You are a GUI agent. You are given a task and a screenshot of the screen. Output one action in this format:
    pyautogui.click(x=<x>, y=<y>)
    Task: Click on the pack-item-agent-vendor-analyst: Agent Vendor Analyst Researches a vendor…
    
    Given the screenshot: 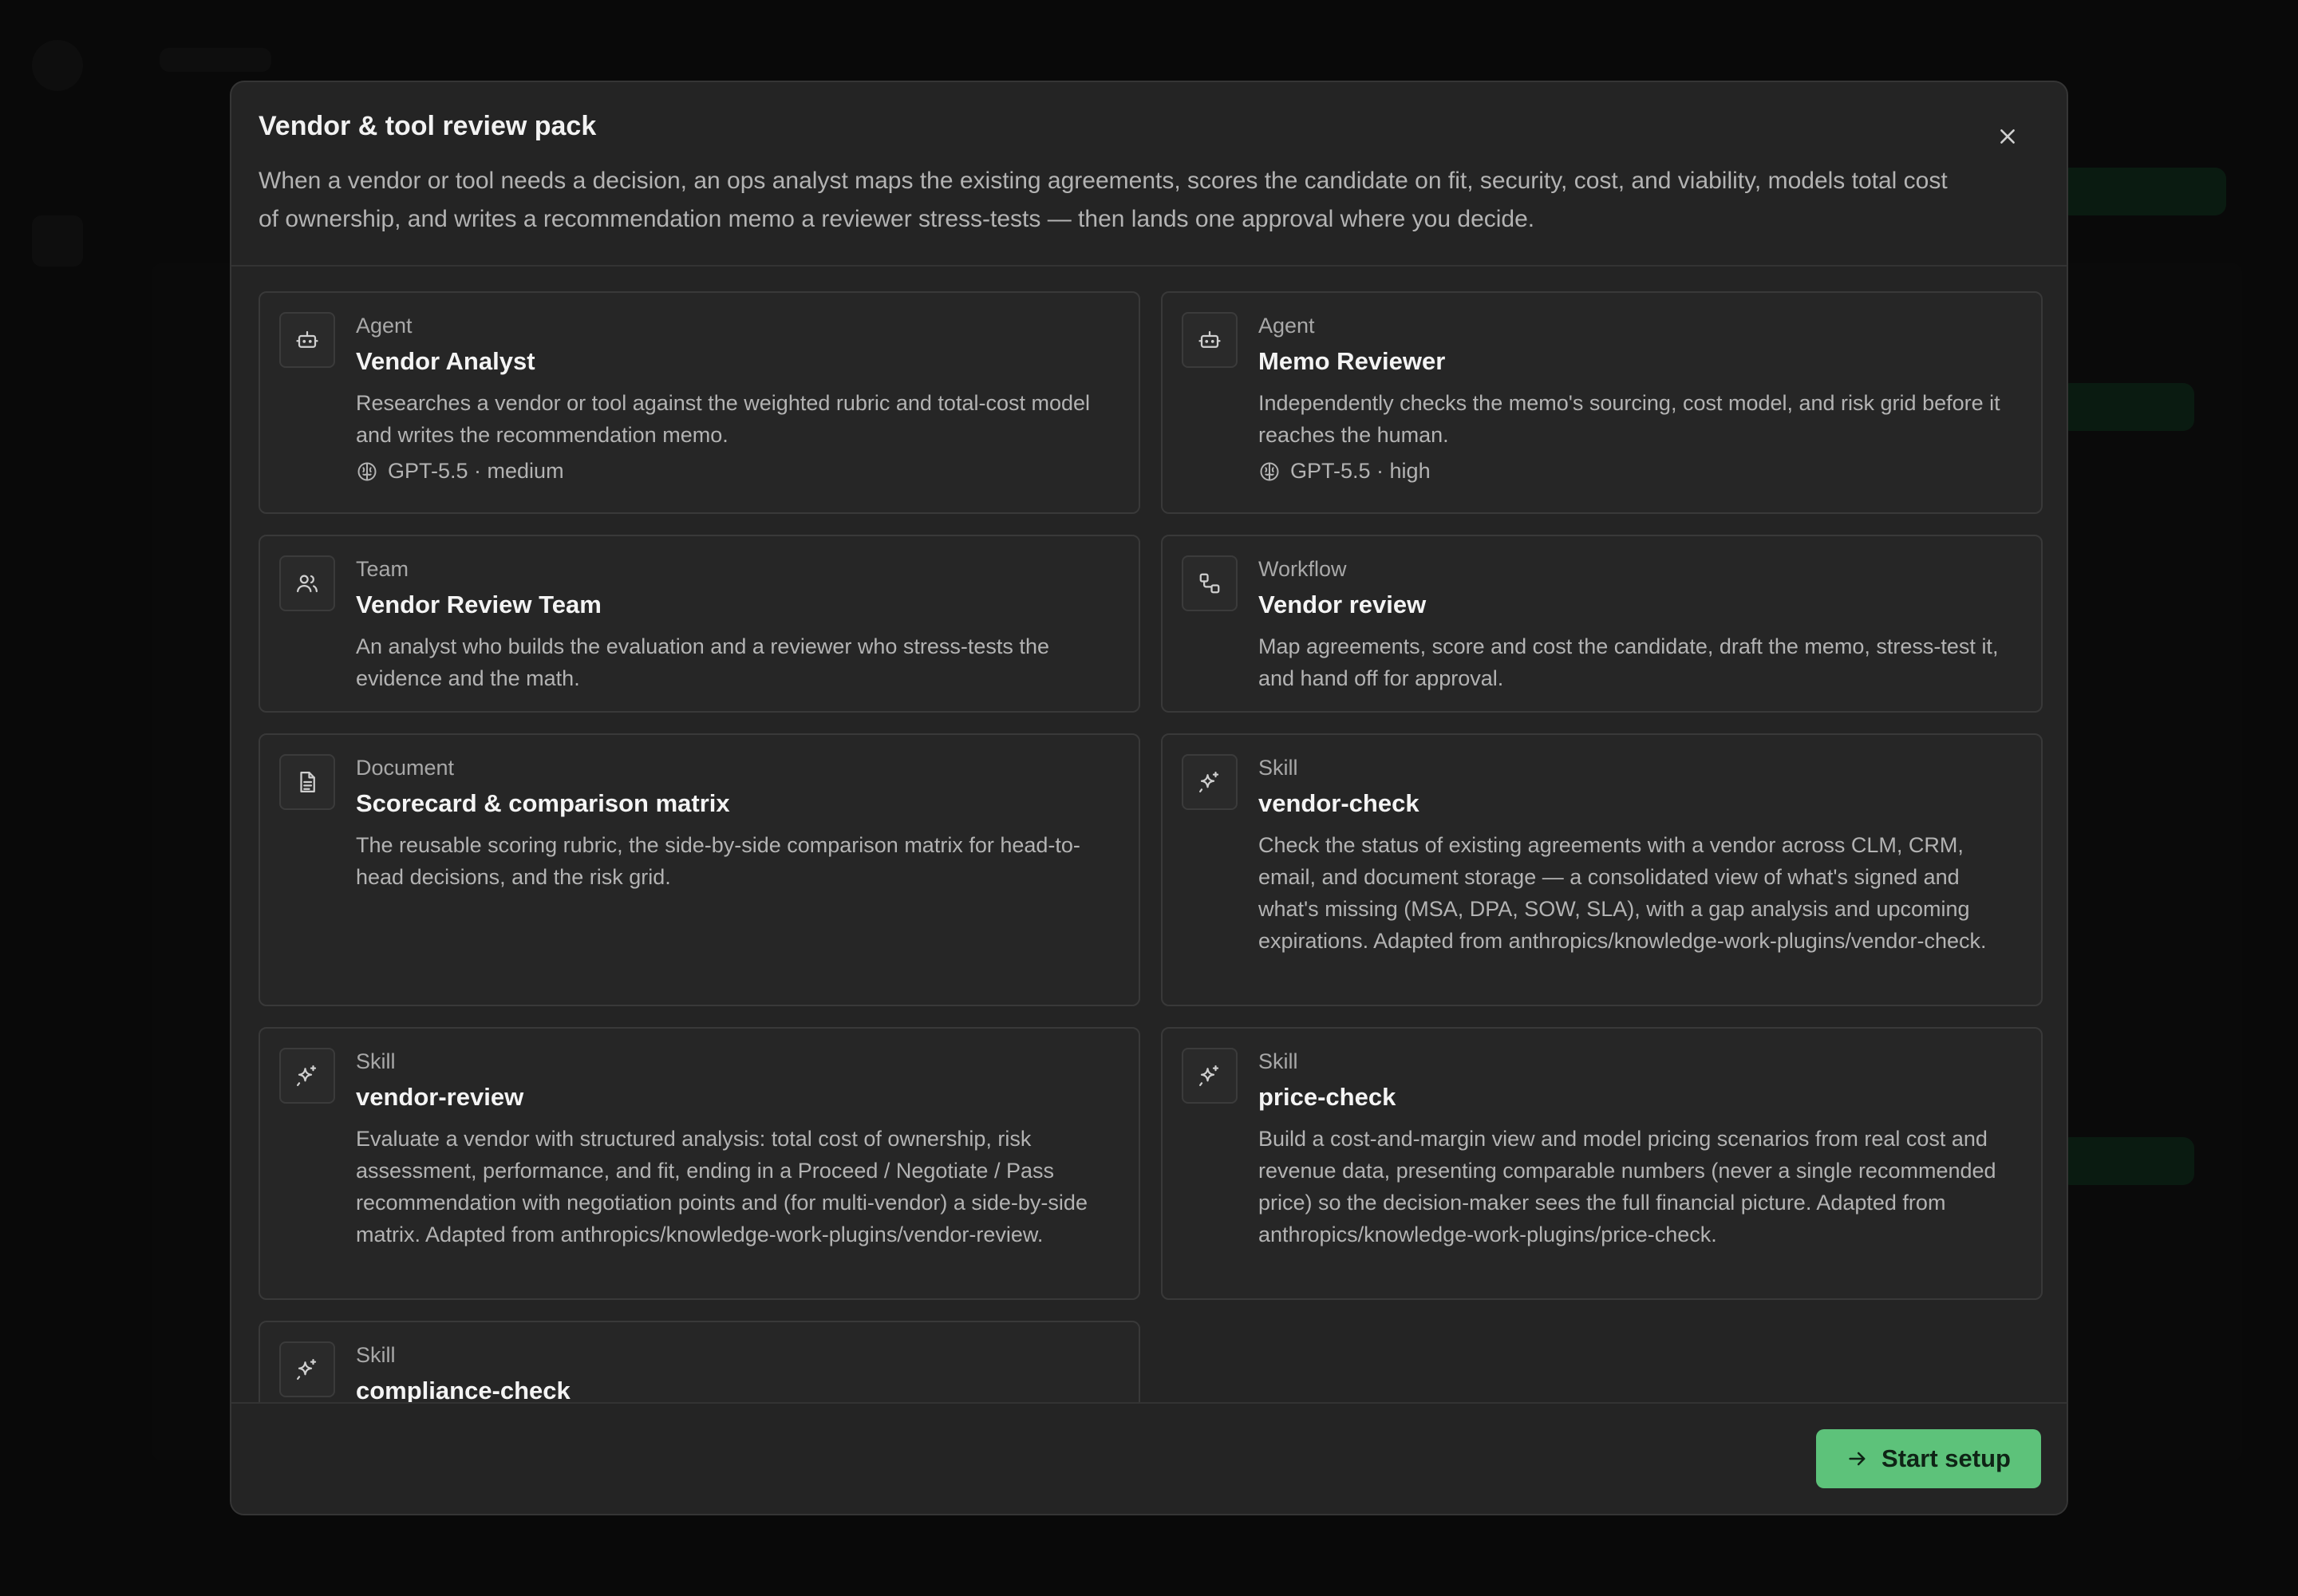 What is the action you would take?
    pyautogui.click(x=700, y=402)
    